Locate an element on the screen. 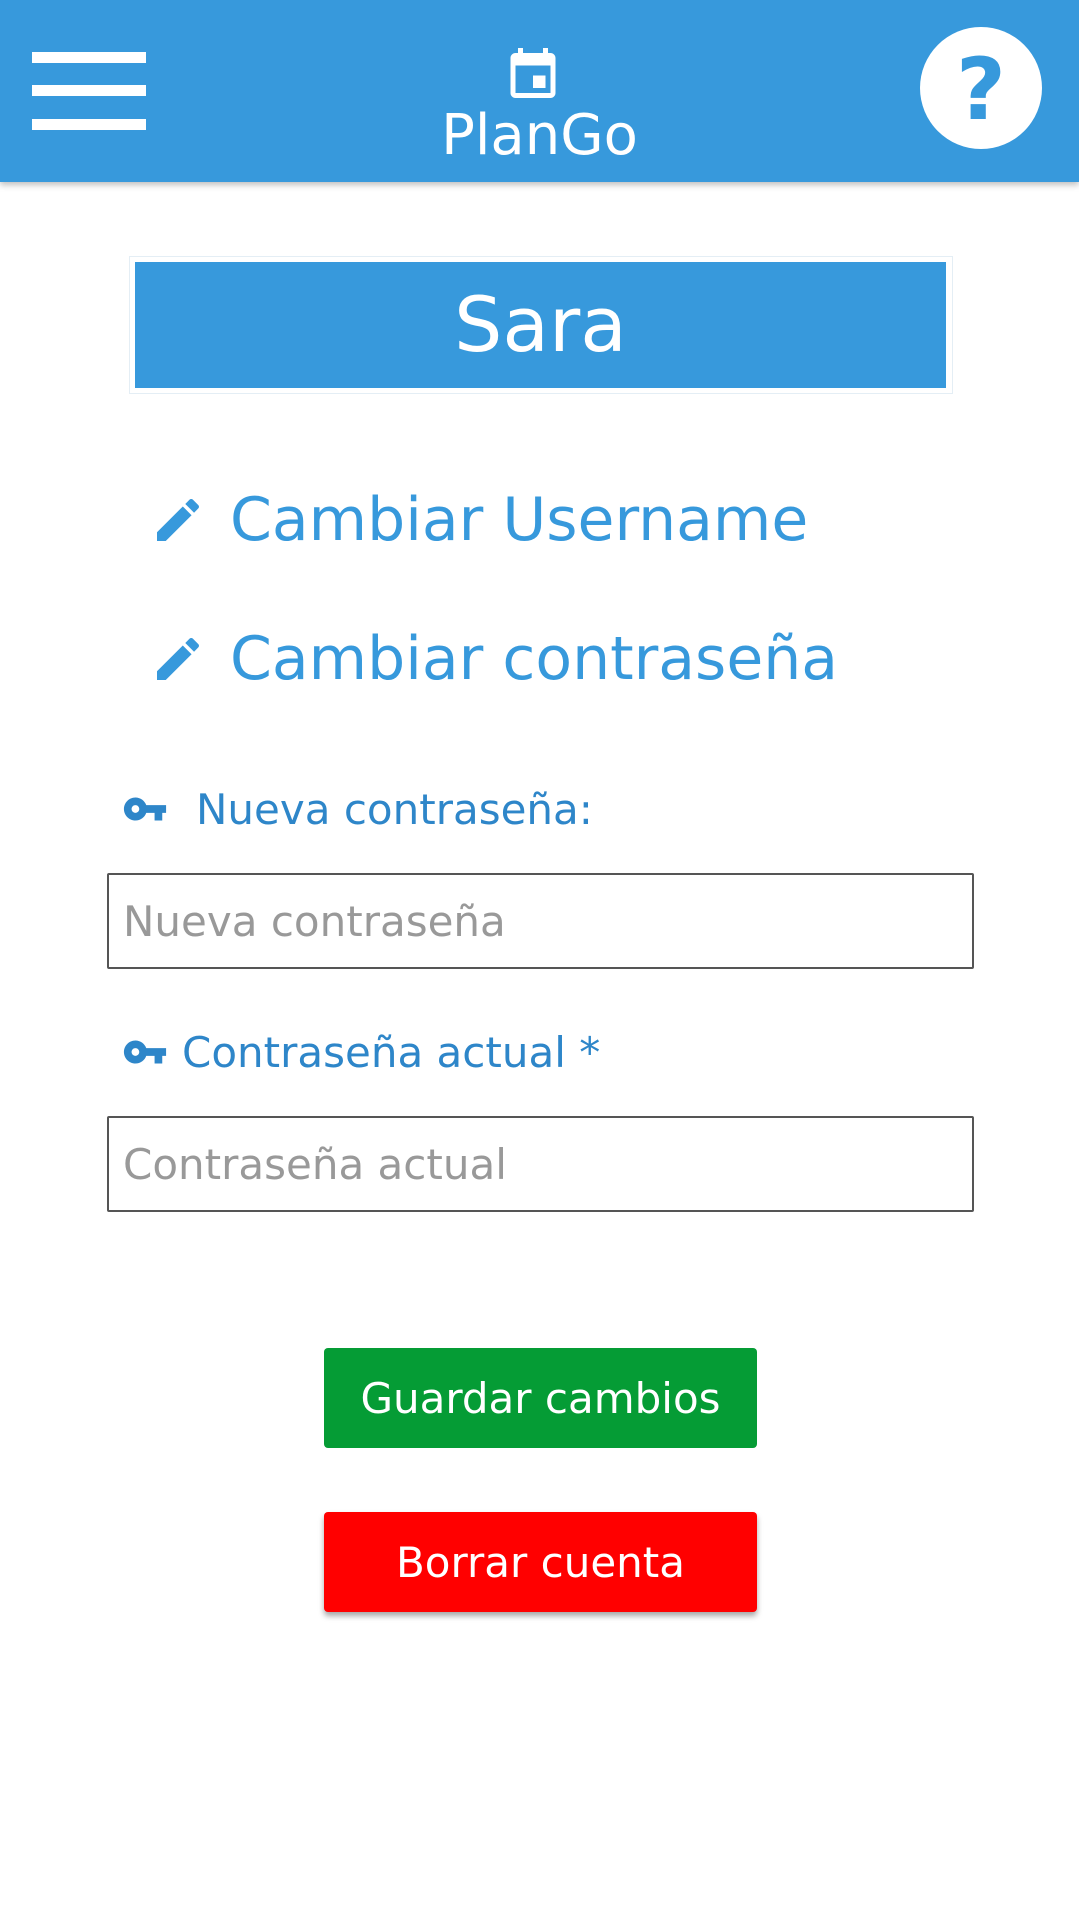  current-password-label: Contraseña actual * is located at coordinates (361, 1052).